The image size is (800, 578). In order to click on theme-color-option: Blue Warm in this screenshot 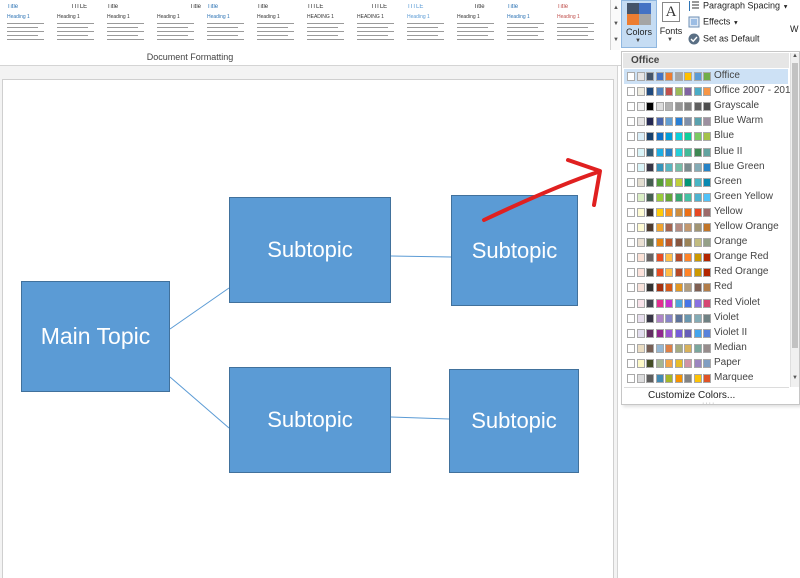, I will do `click(706, 121)`.